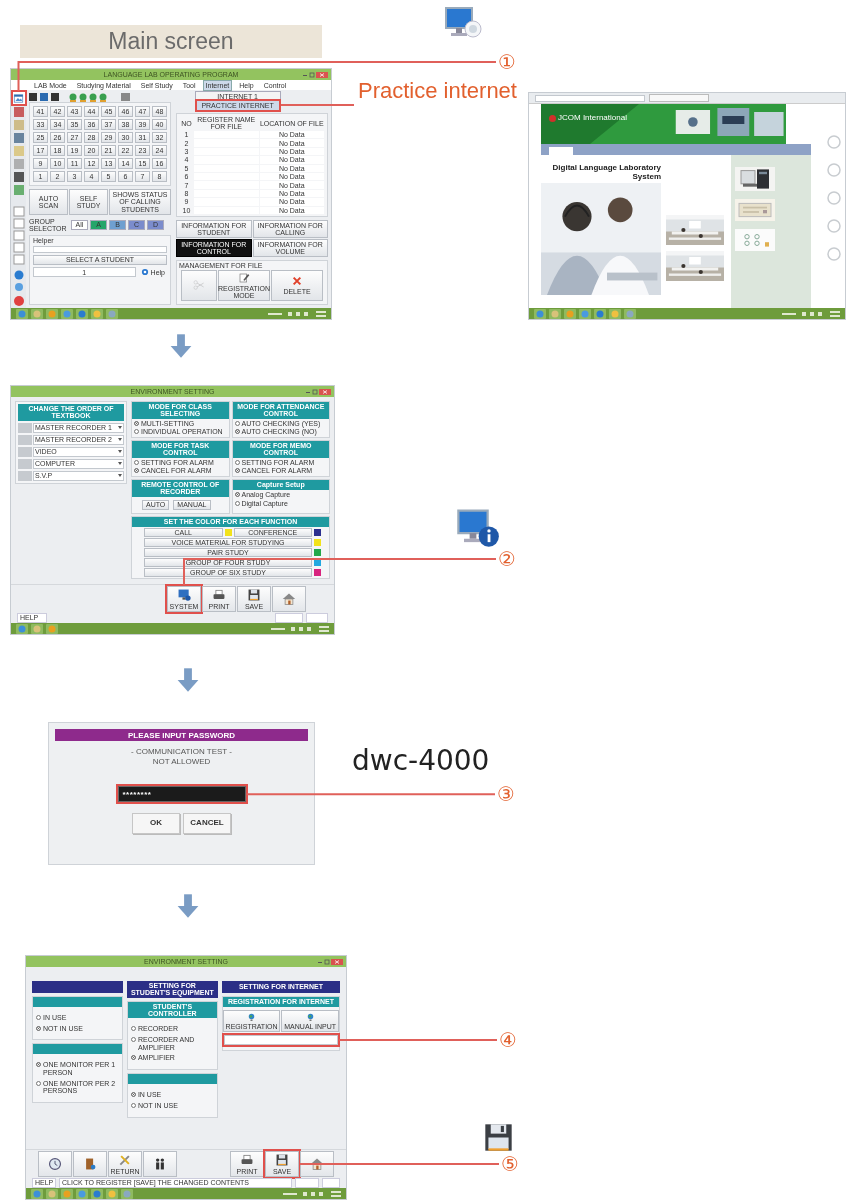 Image resolution: width=846 pixels, height=1203 pixels. What do you see at coordinates (244, 277) in the screenshot?
I see `pencil-icon` at bounding box center [244, 277].